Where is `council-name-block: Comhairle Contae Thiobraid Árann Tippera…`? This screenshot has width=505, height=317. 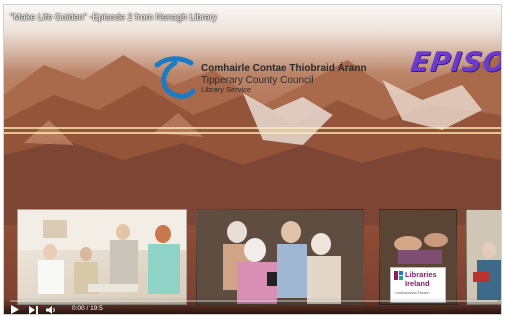
council-name-block: Comhairle Contae Thiobraid Árann Tippera… is located at coordinates (284, 79).